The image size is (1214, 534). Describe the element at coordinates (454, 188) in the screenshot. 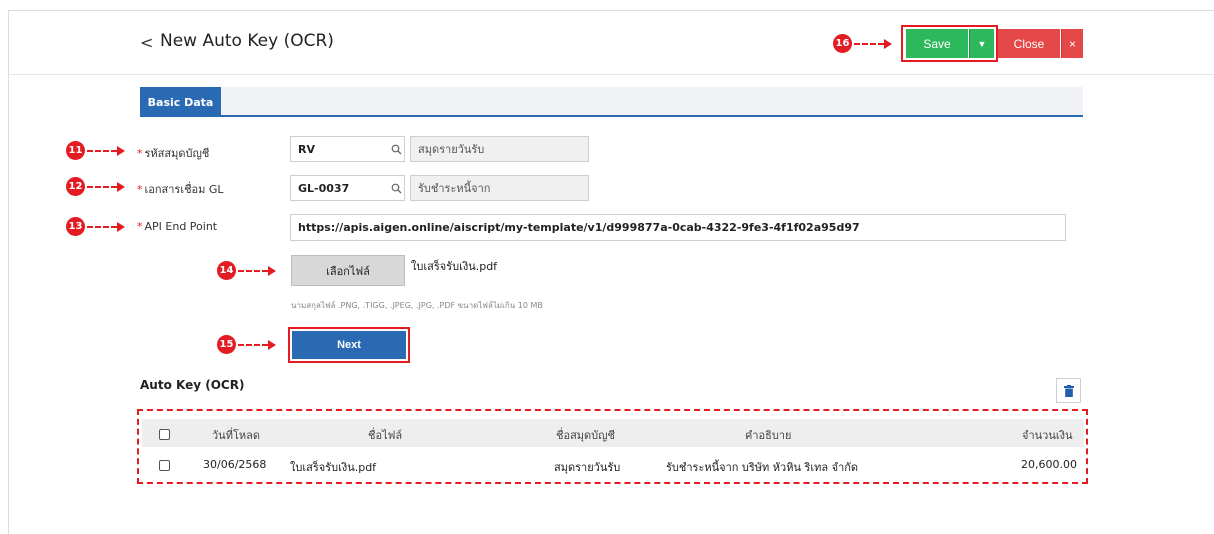

I see `gl-description-value: รับชำระหนี้จาก` at that location.